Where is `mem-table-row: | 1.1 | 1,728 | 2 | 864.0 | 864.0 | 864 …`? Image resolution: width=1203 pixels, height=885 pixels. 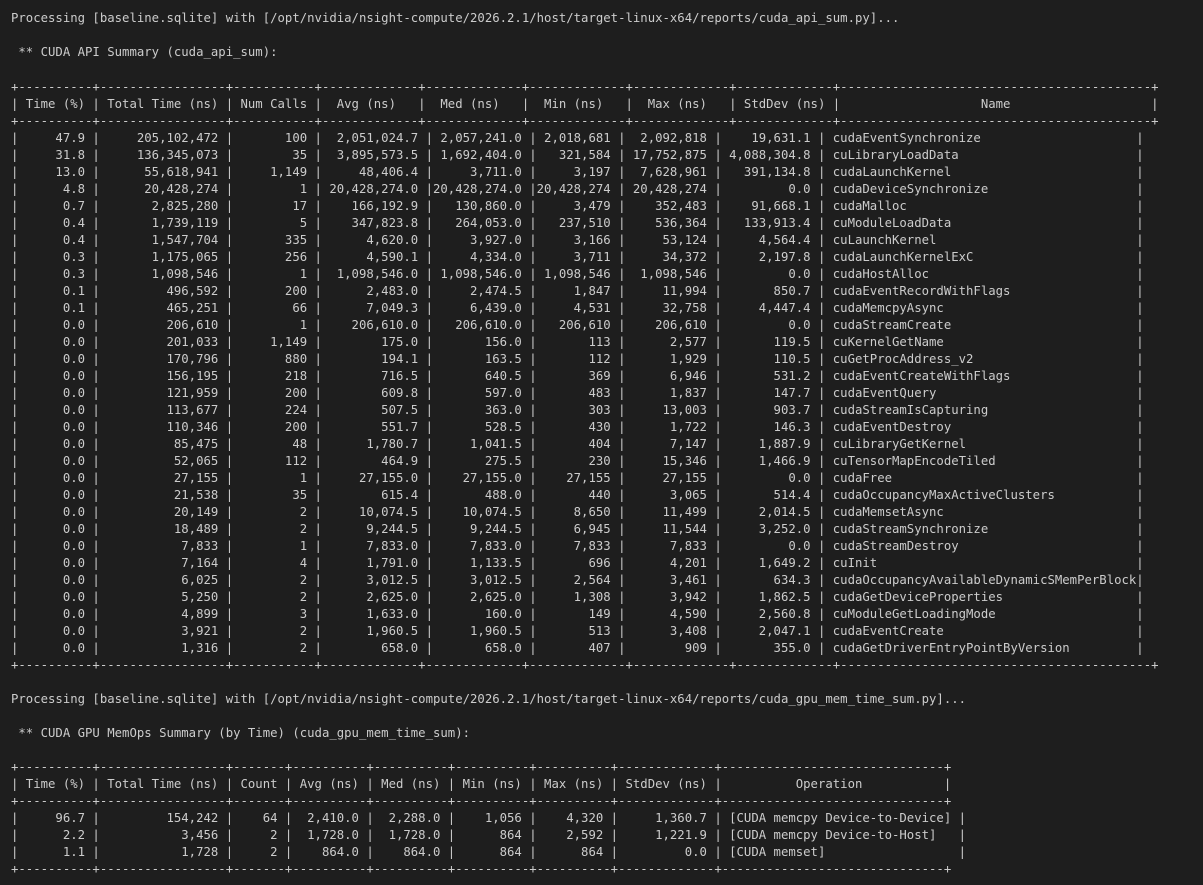 mem-table-row: | 1.1 | 1,728 | 2 | 864.0 | 864.0 | 864 … is located at coordinates (489, 852).